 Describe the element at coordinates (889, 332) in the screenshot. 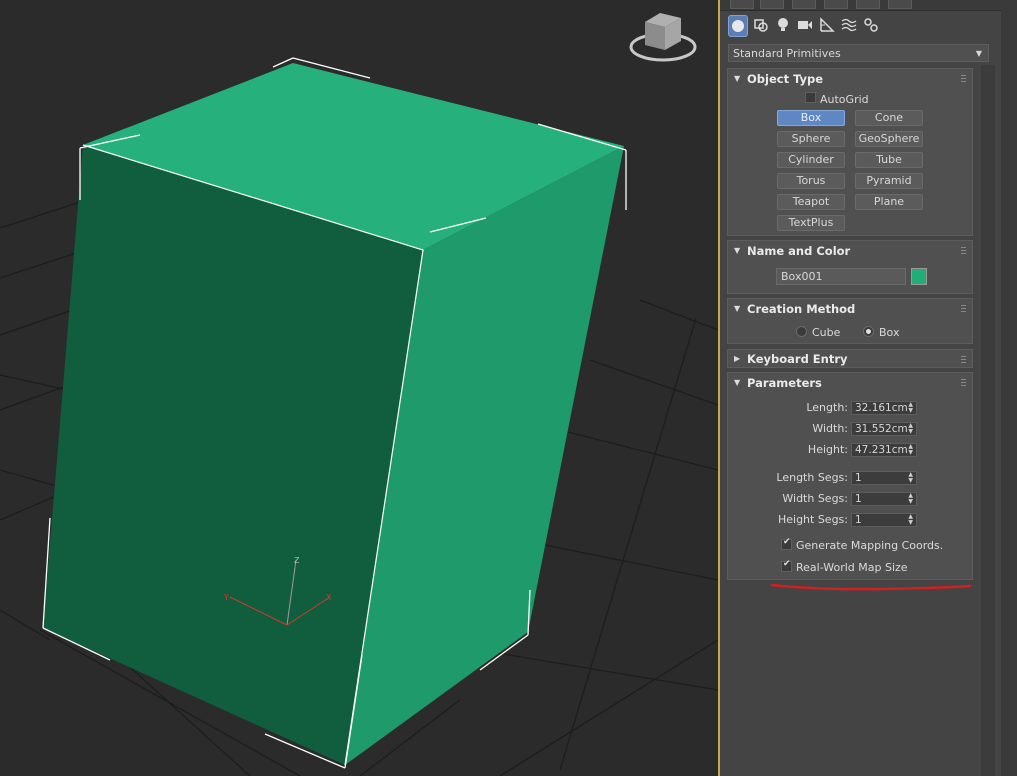

I see `box-radio-label: Box` at that location.